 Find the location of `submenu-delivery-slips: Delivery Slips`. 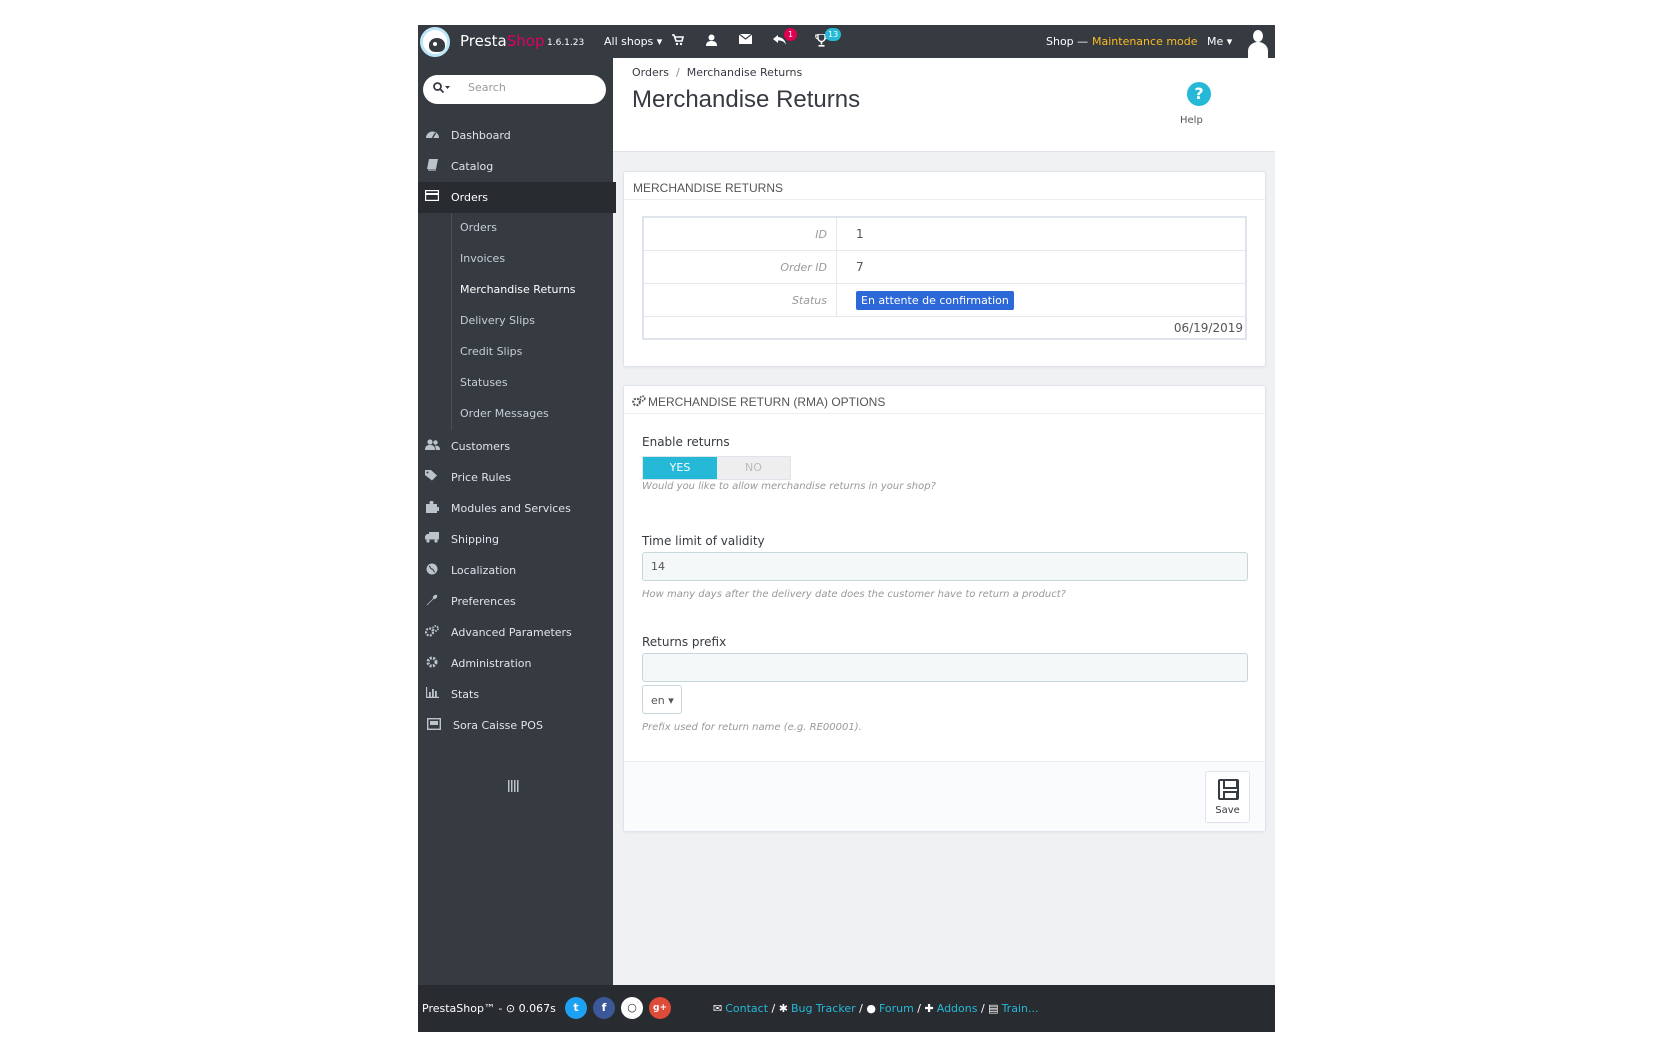

submenu-delivery-slips: Delivery Slips is located at coordinates (531, 321).